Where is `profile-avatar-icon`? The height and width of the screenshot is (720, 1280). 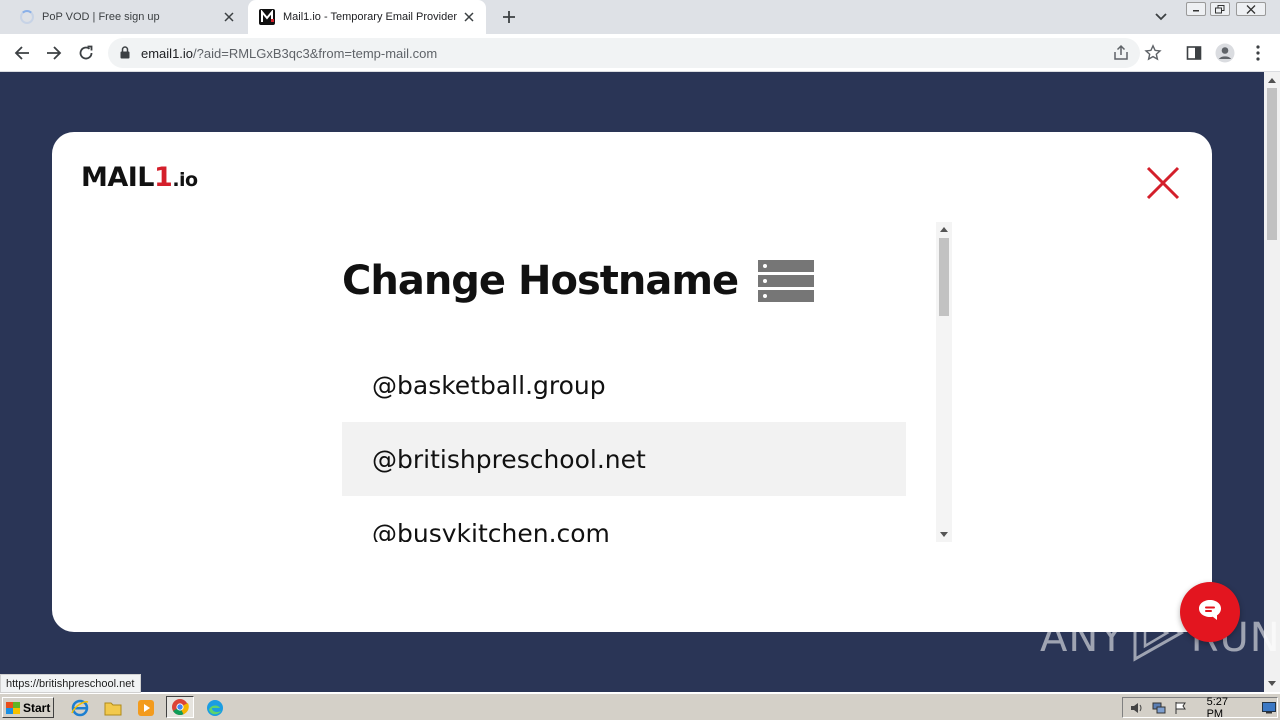 profile-avatar-icon is located at coordinates (1225, 53).